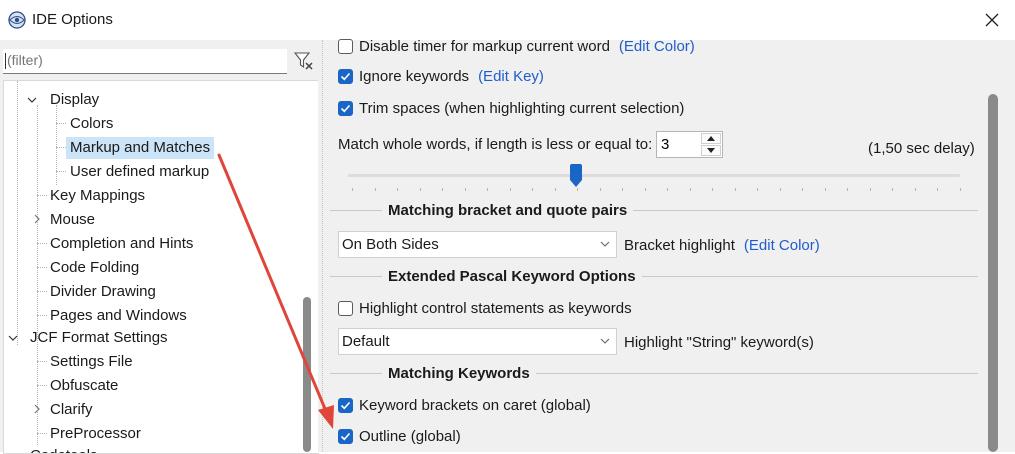 The width and height of the screenshot is (1015, 454). What do you see at coordinates (921, 148) in the screenshot?
I see `delay-label: (1,50 sec delay)` at bounding box center [921, 148].